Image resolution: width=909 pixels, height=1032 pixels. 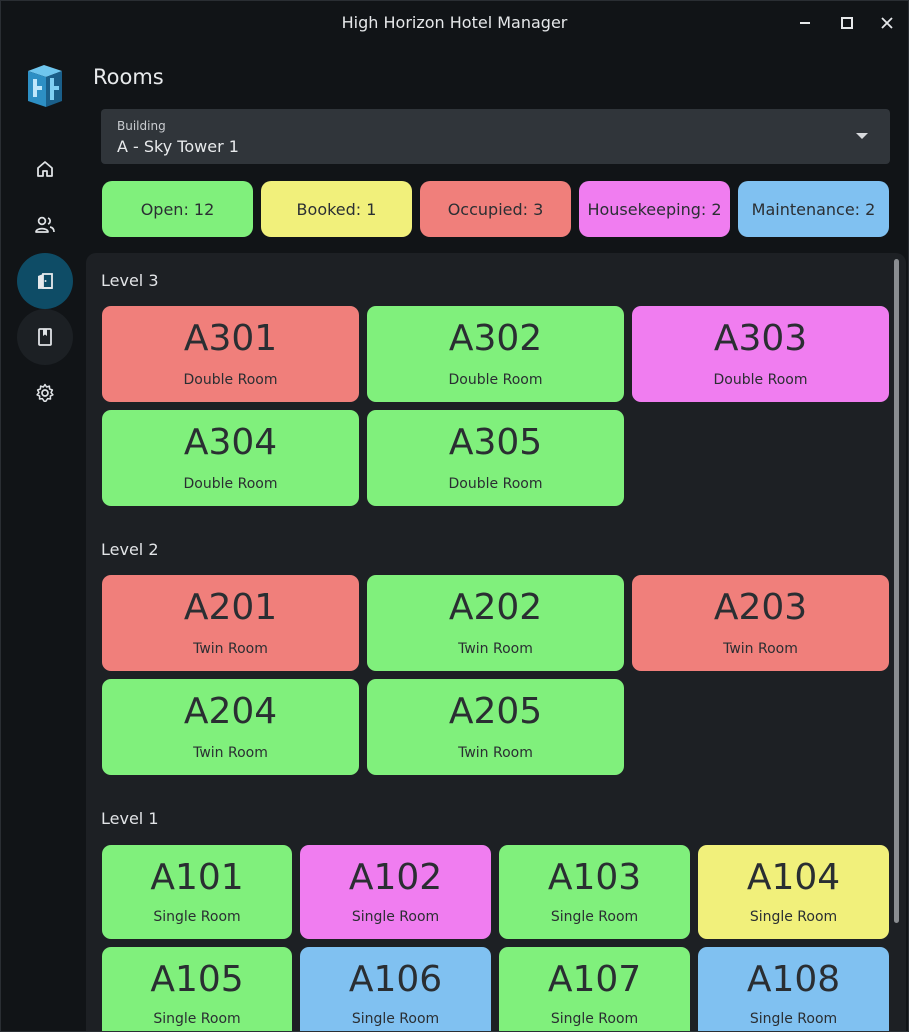 I want to click on room-card: A101 Single Room, so click(x=197, y=892).